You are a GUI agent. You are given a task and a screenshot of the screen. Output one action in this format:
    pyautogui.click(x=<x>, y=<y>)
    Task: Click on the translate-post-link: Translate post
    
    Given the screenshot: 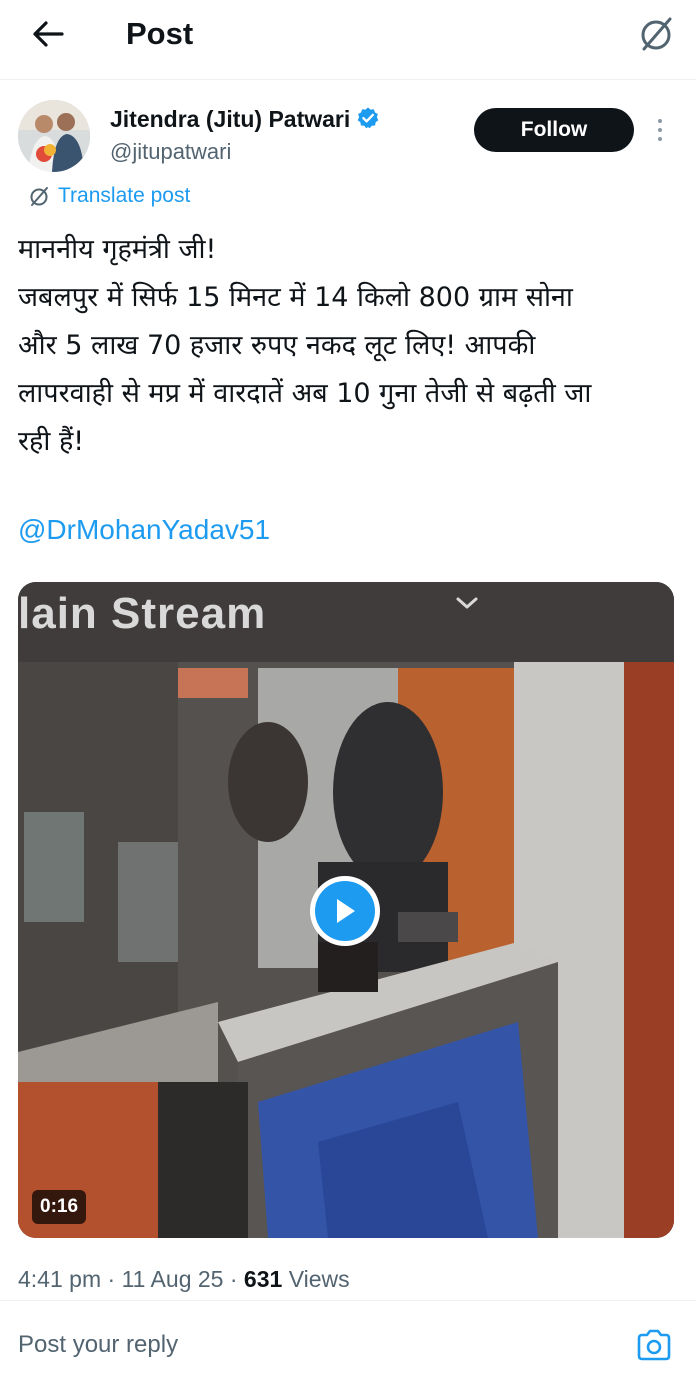 What is the action you would take?
    pyautogui.click(x=109, y=196)
    